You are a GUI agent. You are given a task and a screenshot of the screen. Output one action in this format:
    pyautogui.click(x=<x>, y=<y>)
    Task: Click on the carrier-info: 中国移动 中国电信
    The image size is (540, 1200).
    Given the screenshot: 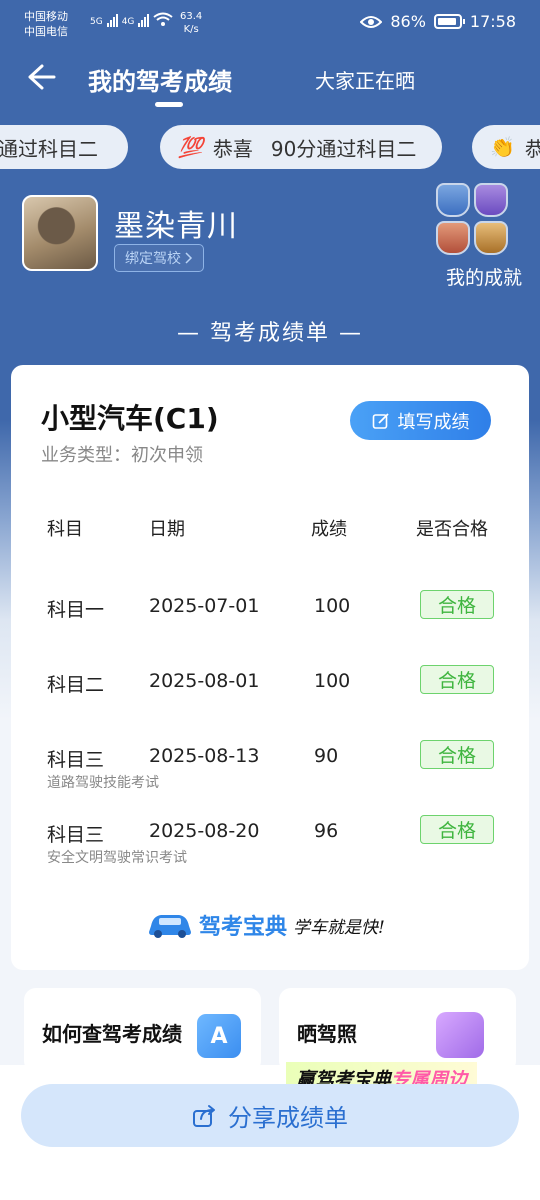 What is the action you would take?
    pyautogui.click(x=46, y=24)
    